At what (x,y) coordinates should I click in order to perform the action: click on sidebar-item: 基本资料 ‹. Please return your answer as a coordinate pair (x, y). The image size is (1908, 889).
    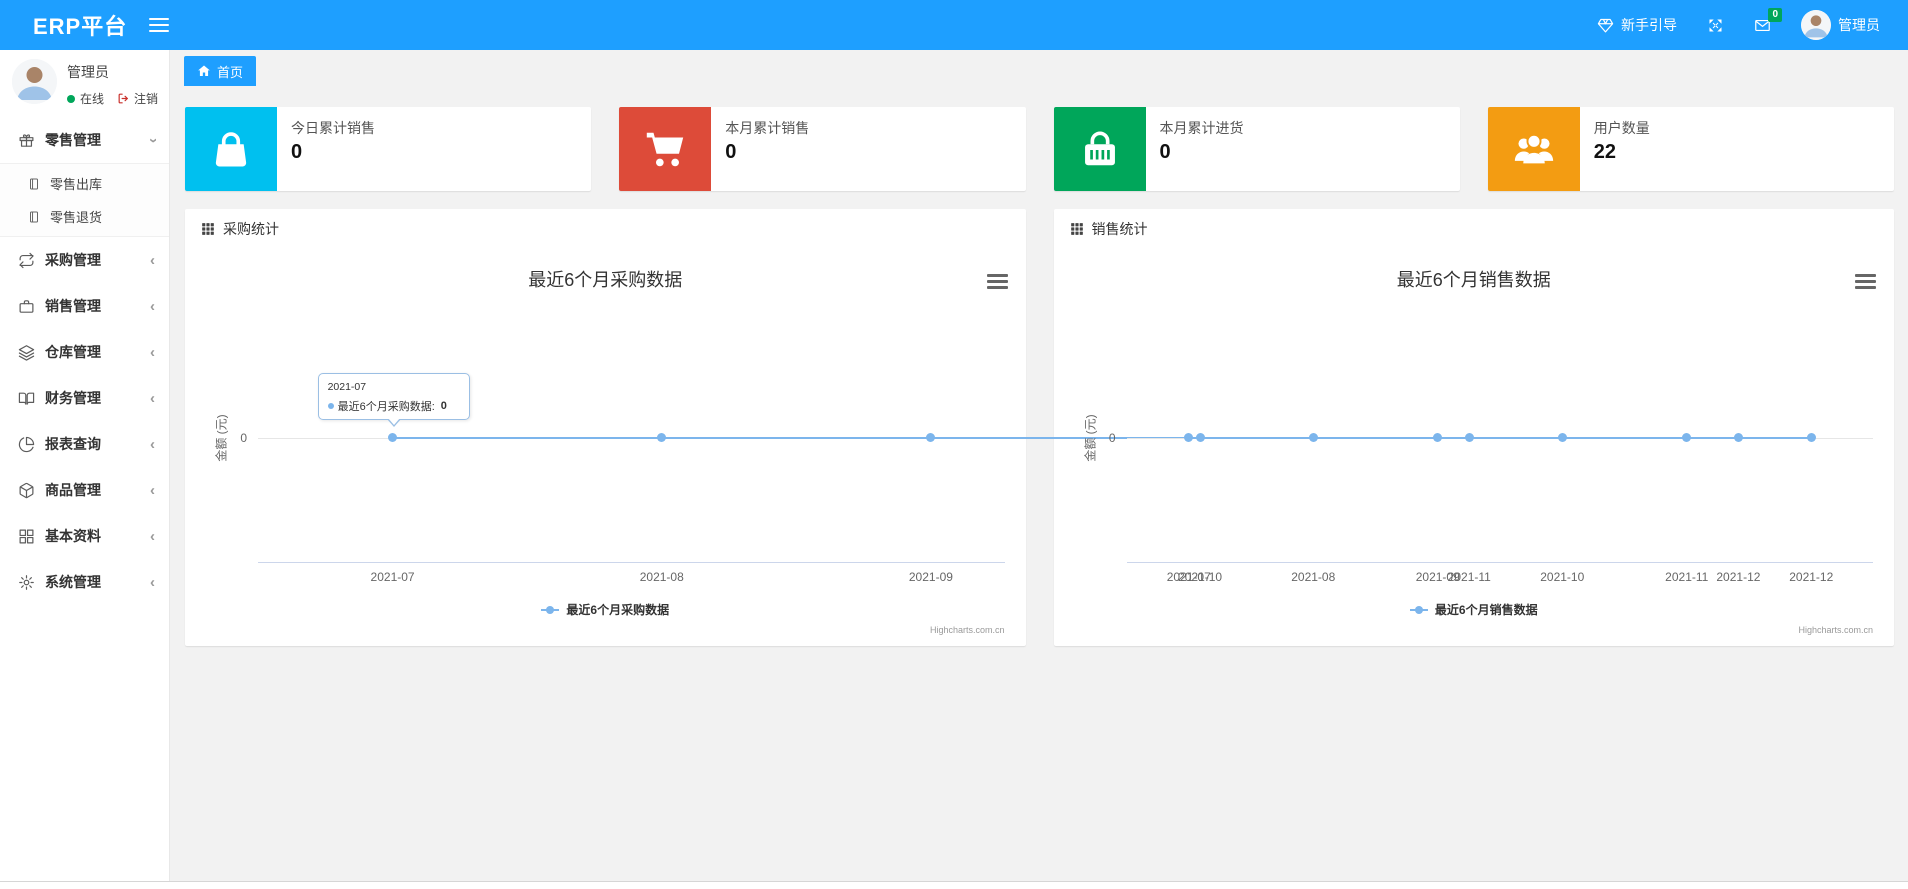
    Looking at the image, I should click on (84, 536).